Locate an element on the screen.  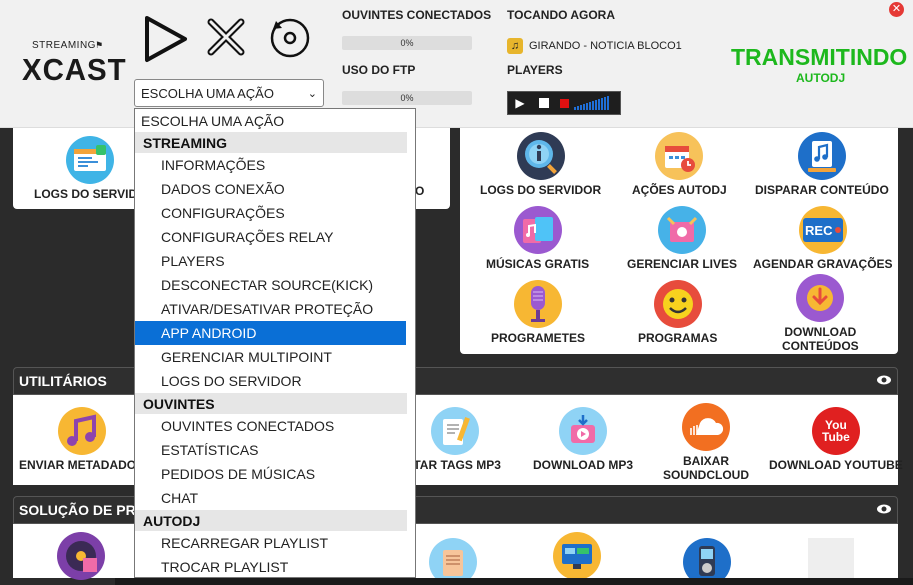
smiley-icon is located at coordinates (677, 304).